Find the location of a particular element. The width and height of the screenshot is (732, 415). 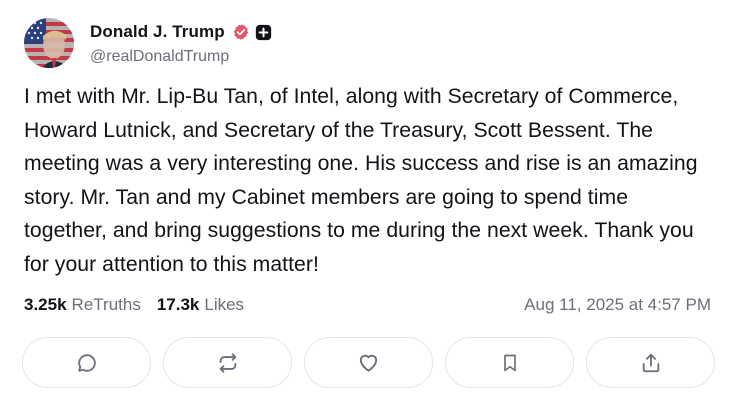

like-button is located at coordinates (368, 362).